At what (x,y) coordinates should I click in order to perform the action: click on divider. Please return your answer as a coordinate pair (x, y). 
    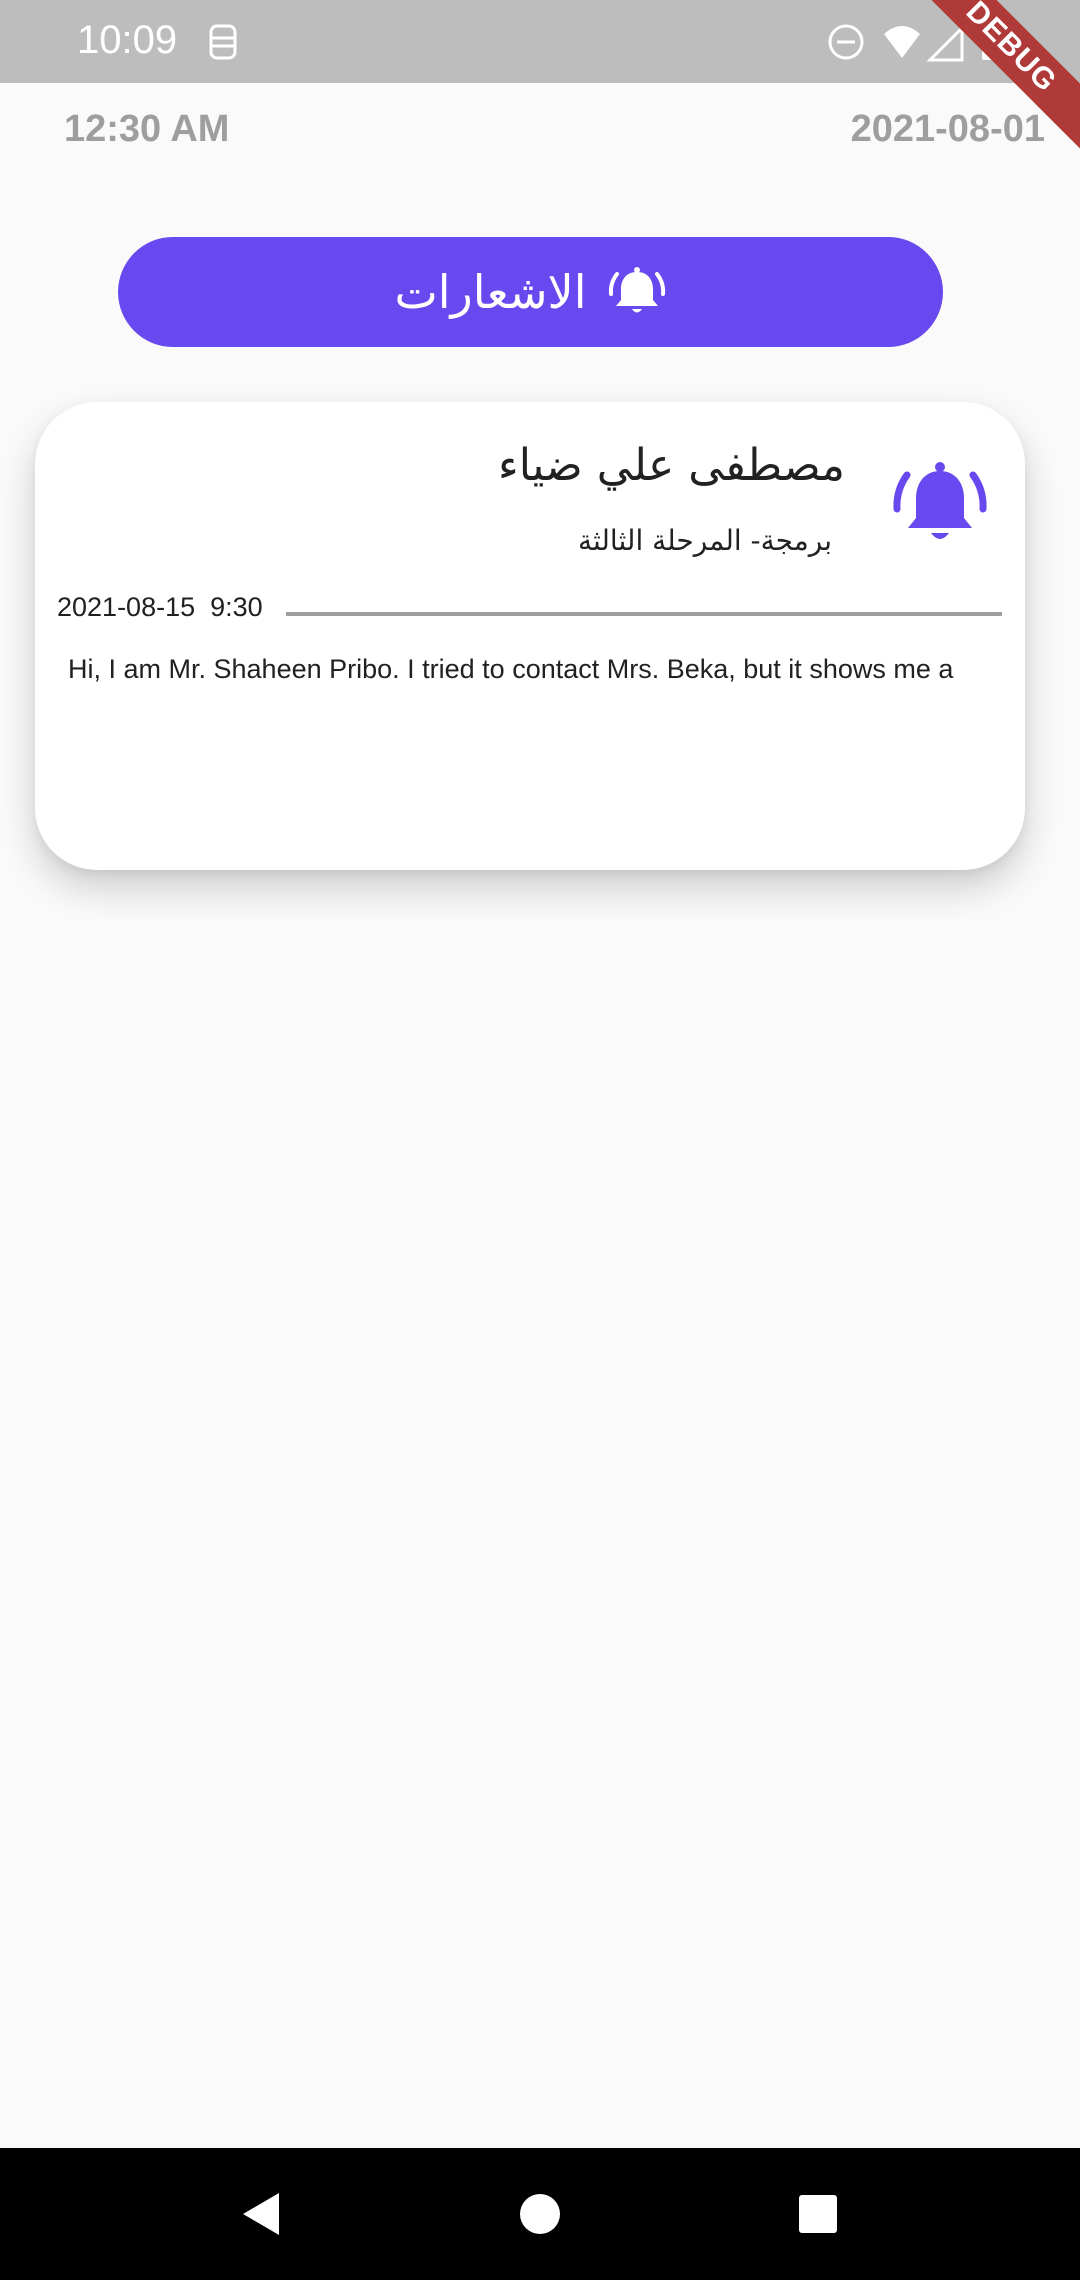
    Looking at the image, I should click on (644, 614).